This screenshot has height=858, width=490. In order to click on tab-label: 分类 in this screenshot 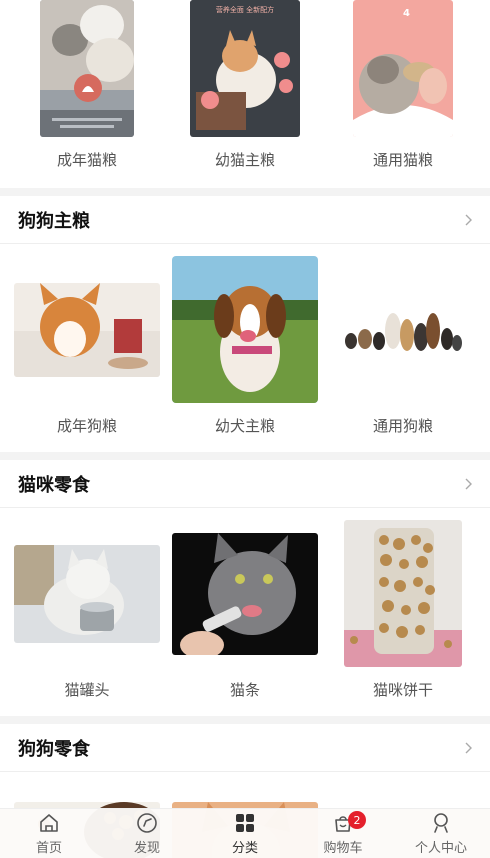, I will do `click(244, 848)`.